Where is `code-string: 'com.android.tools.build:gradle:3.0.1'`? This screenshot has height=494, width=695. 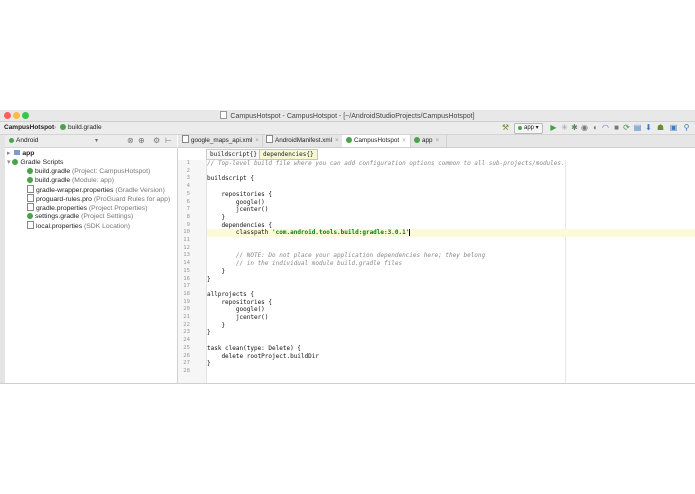
code-string: 'com.android.tools.build:gradle:3.0.1' is located at coordinates (341, 233).